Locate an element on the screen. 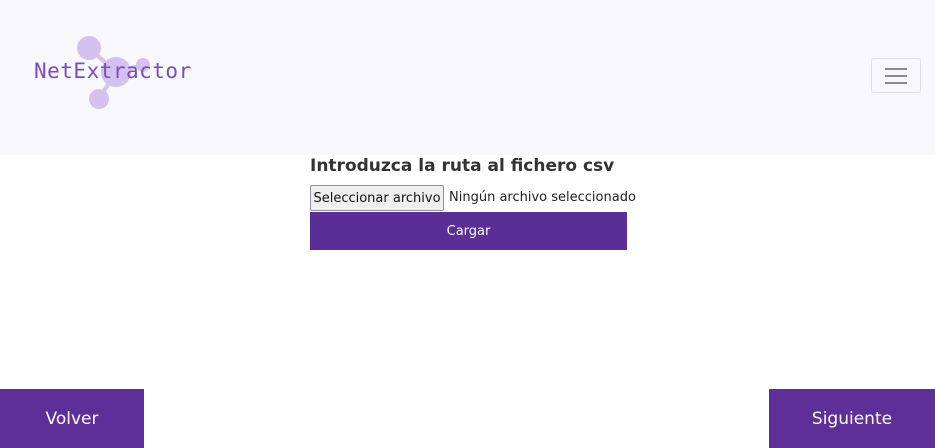  hamburger-menu-icon-middle is located at coordinates (896, 76).